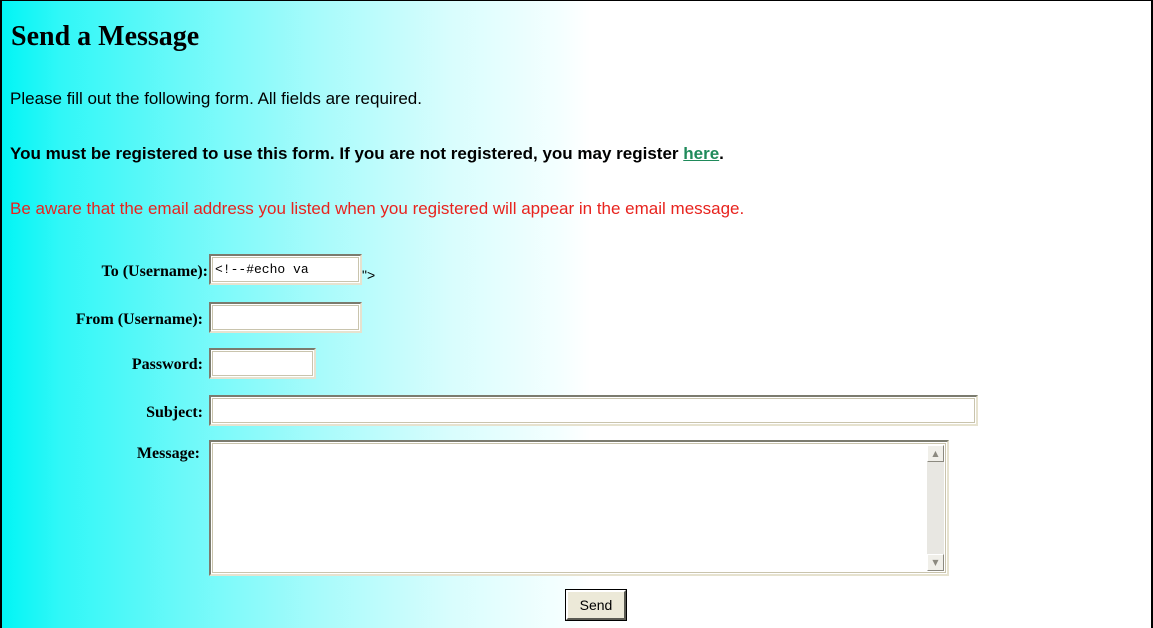 This screenshot has width=1153, height=628. What do you see at coordinates (570, 508) in the screenshot?
I see `message-textarea` at bounding box center [570, 508].